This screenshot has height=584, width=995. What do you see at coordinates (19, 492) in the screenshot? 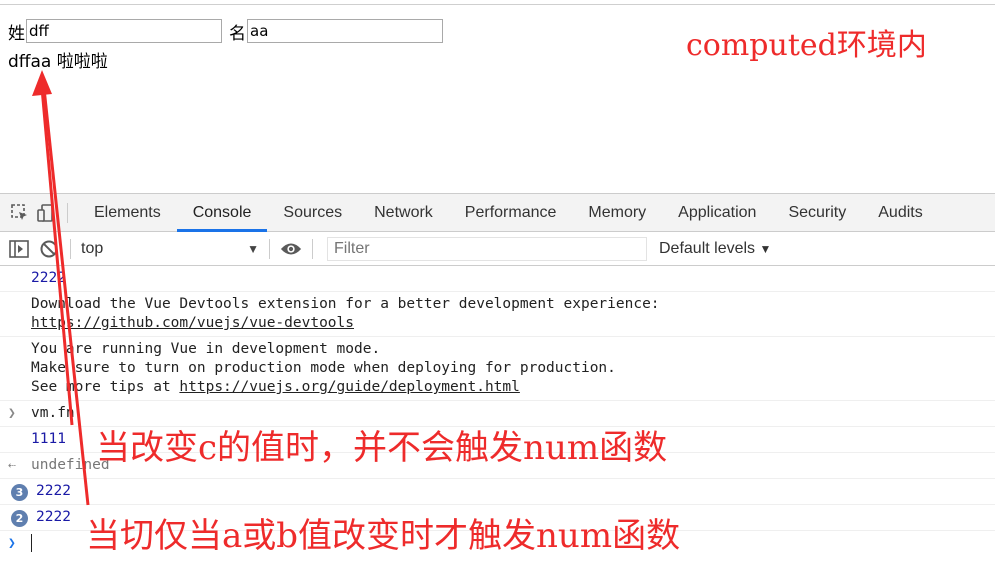
I see `repeat-count-badge: 3` at bounding box center [19, 492].